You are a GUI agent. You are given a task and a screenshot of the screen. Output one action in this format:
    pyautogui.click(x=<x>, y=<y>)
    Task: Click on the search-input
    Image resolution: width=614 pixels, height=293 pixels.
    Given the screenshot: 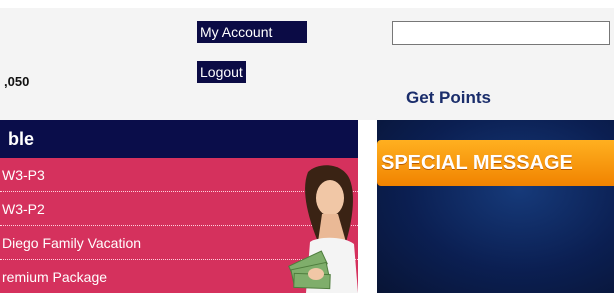 What is the action you would take?
    pyautogui.click(x=501, y=33)
    